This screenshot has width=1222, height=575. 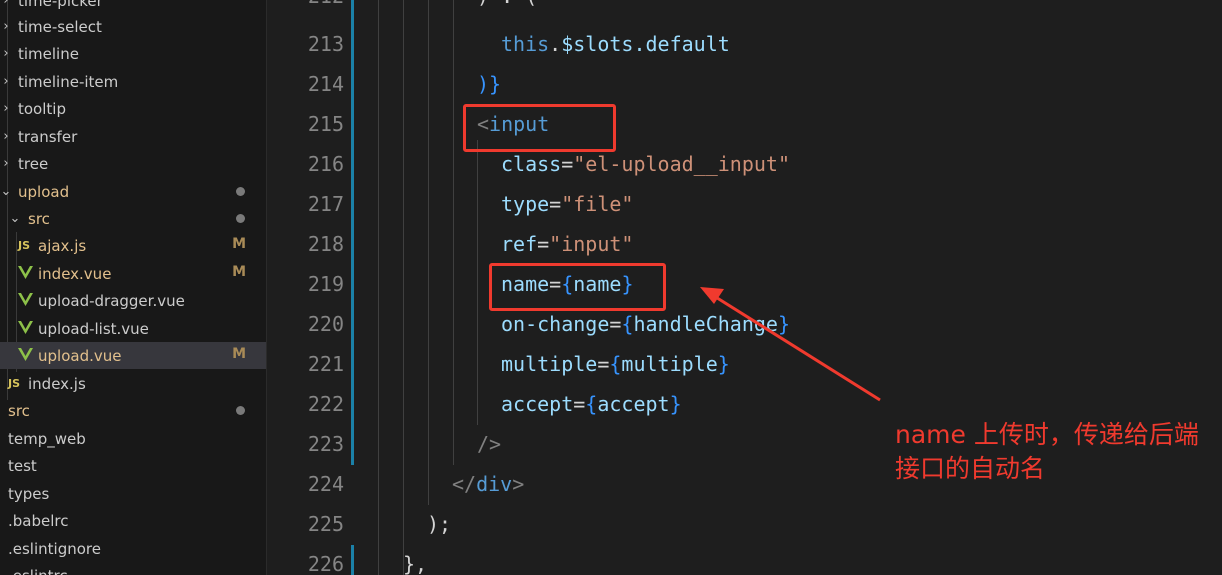 What do you see at coordinates (970, 468) in the screenshot?
I see `annotation-line-2: 接口的自动名` at bounding box center [970, 468].